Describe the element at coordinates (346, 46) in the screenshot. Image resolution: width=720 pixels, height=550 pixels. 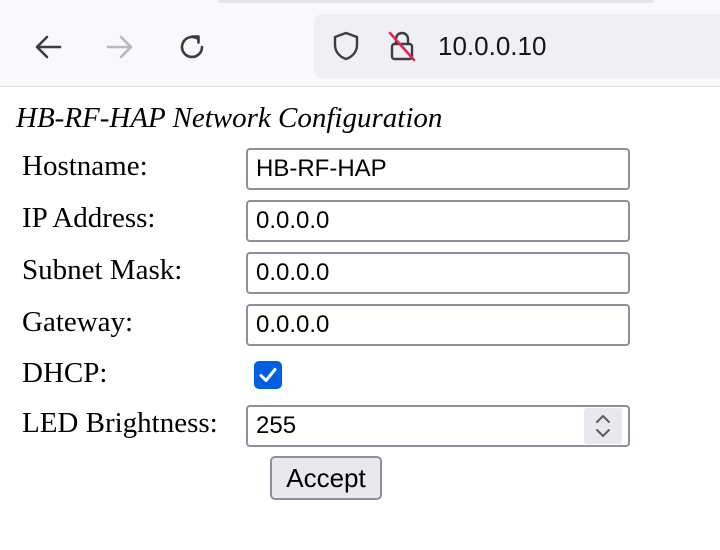
I see `shield-icon` at that location.